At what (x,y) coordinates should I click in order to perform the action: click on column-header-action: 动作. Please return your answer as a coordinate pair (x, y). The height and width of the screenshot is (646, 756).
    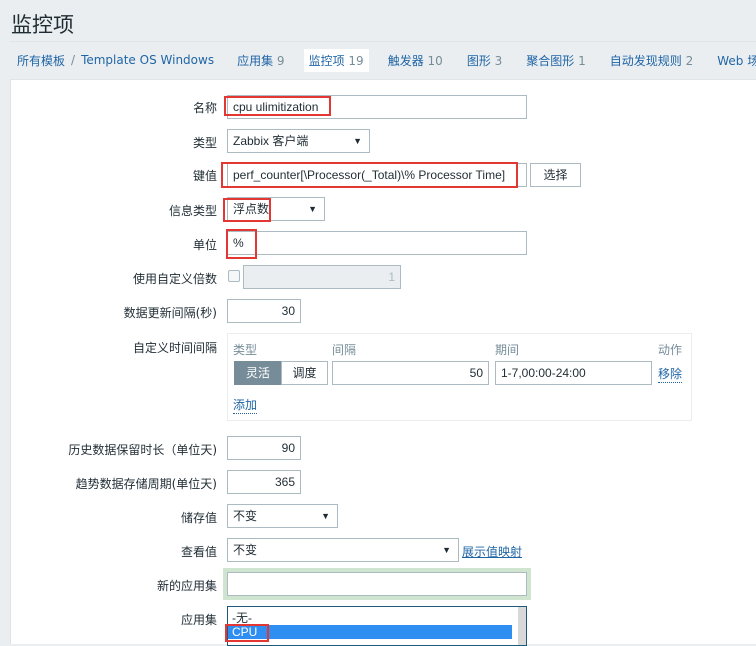
    Looking at the image, I should click on (670, 350).